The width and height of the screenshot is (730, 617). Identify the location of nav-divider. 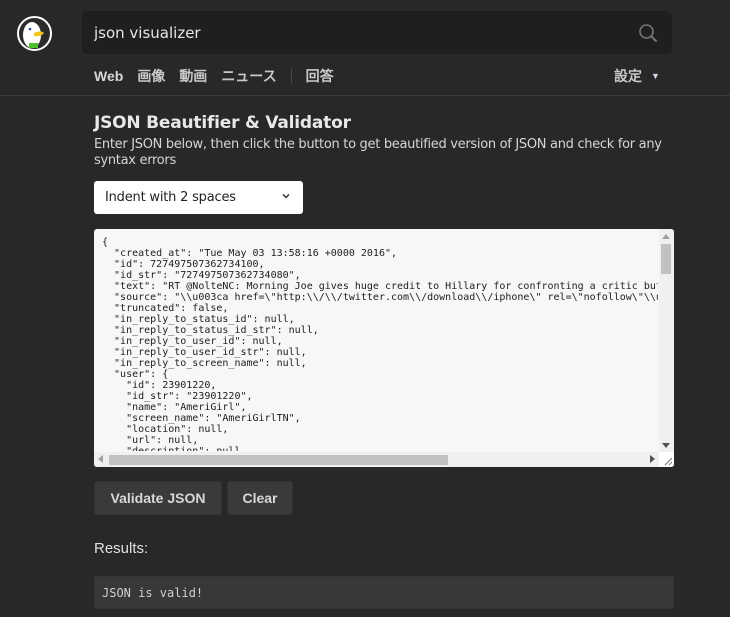
(291, 76).